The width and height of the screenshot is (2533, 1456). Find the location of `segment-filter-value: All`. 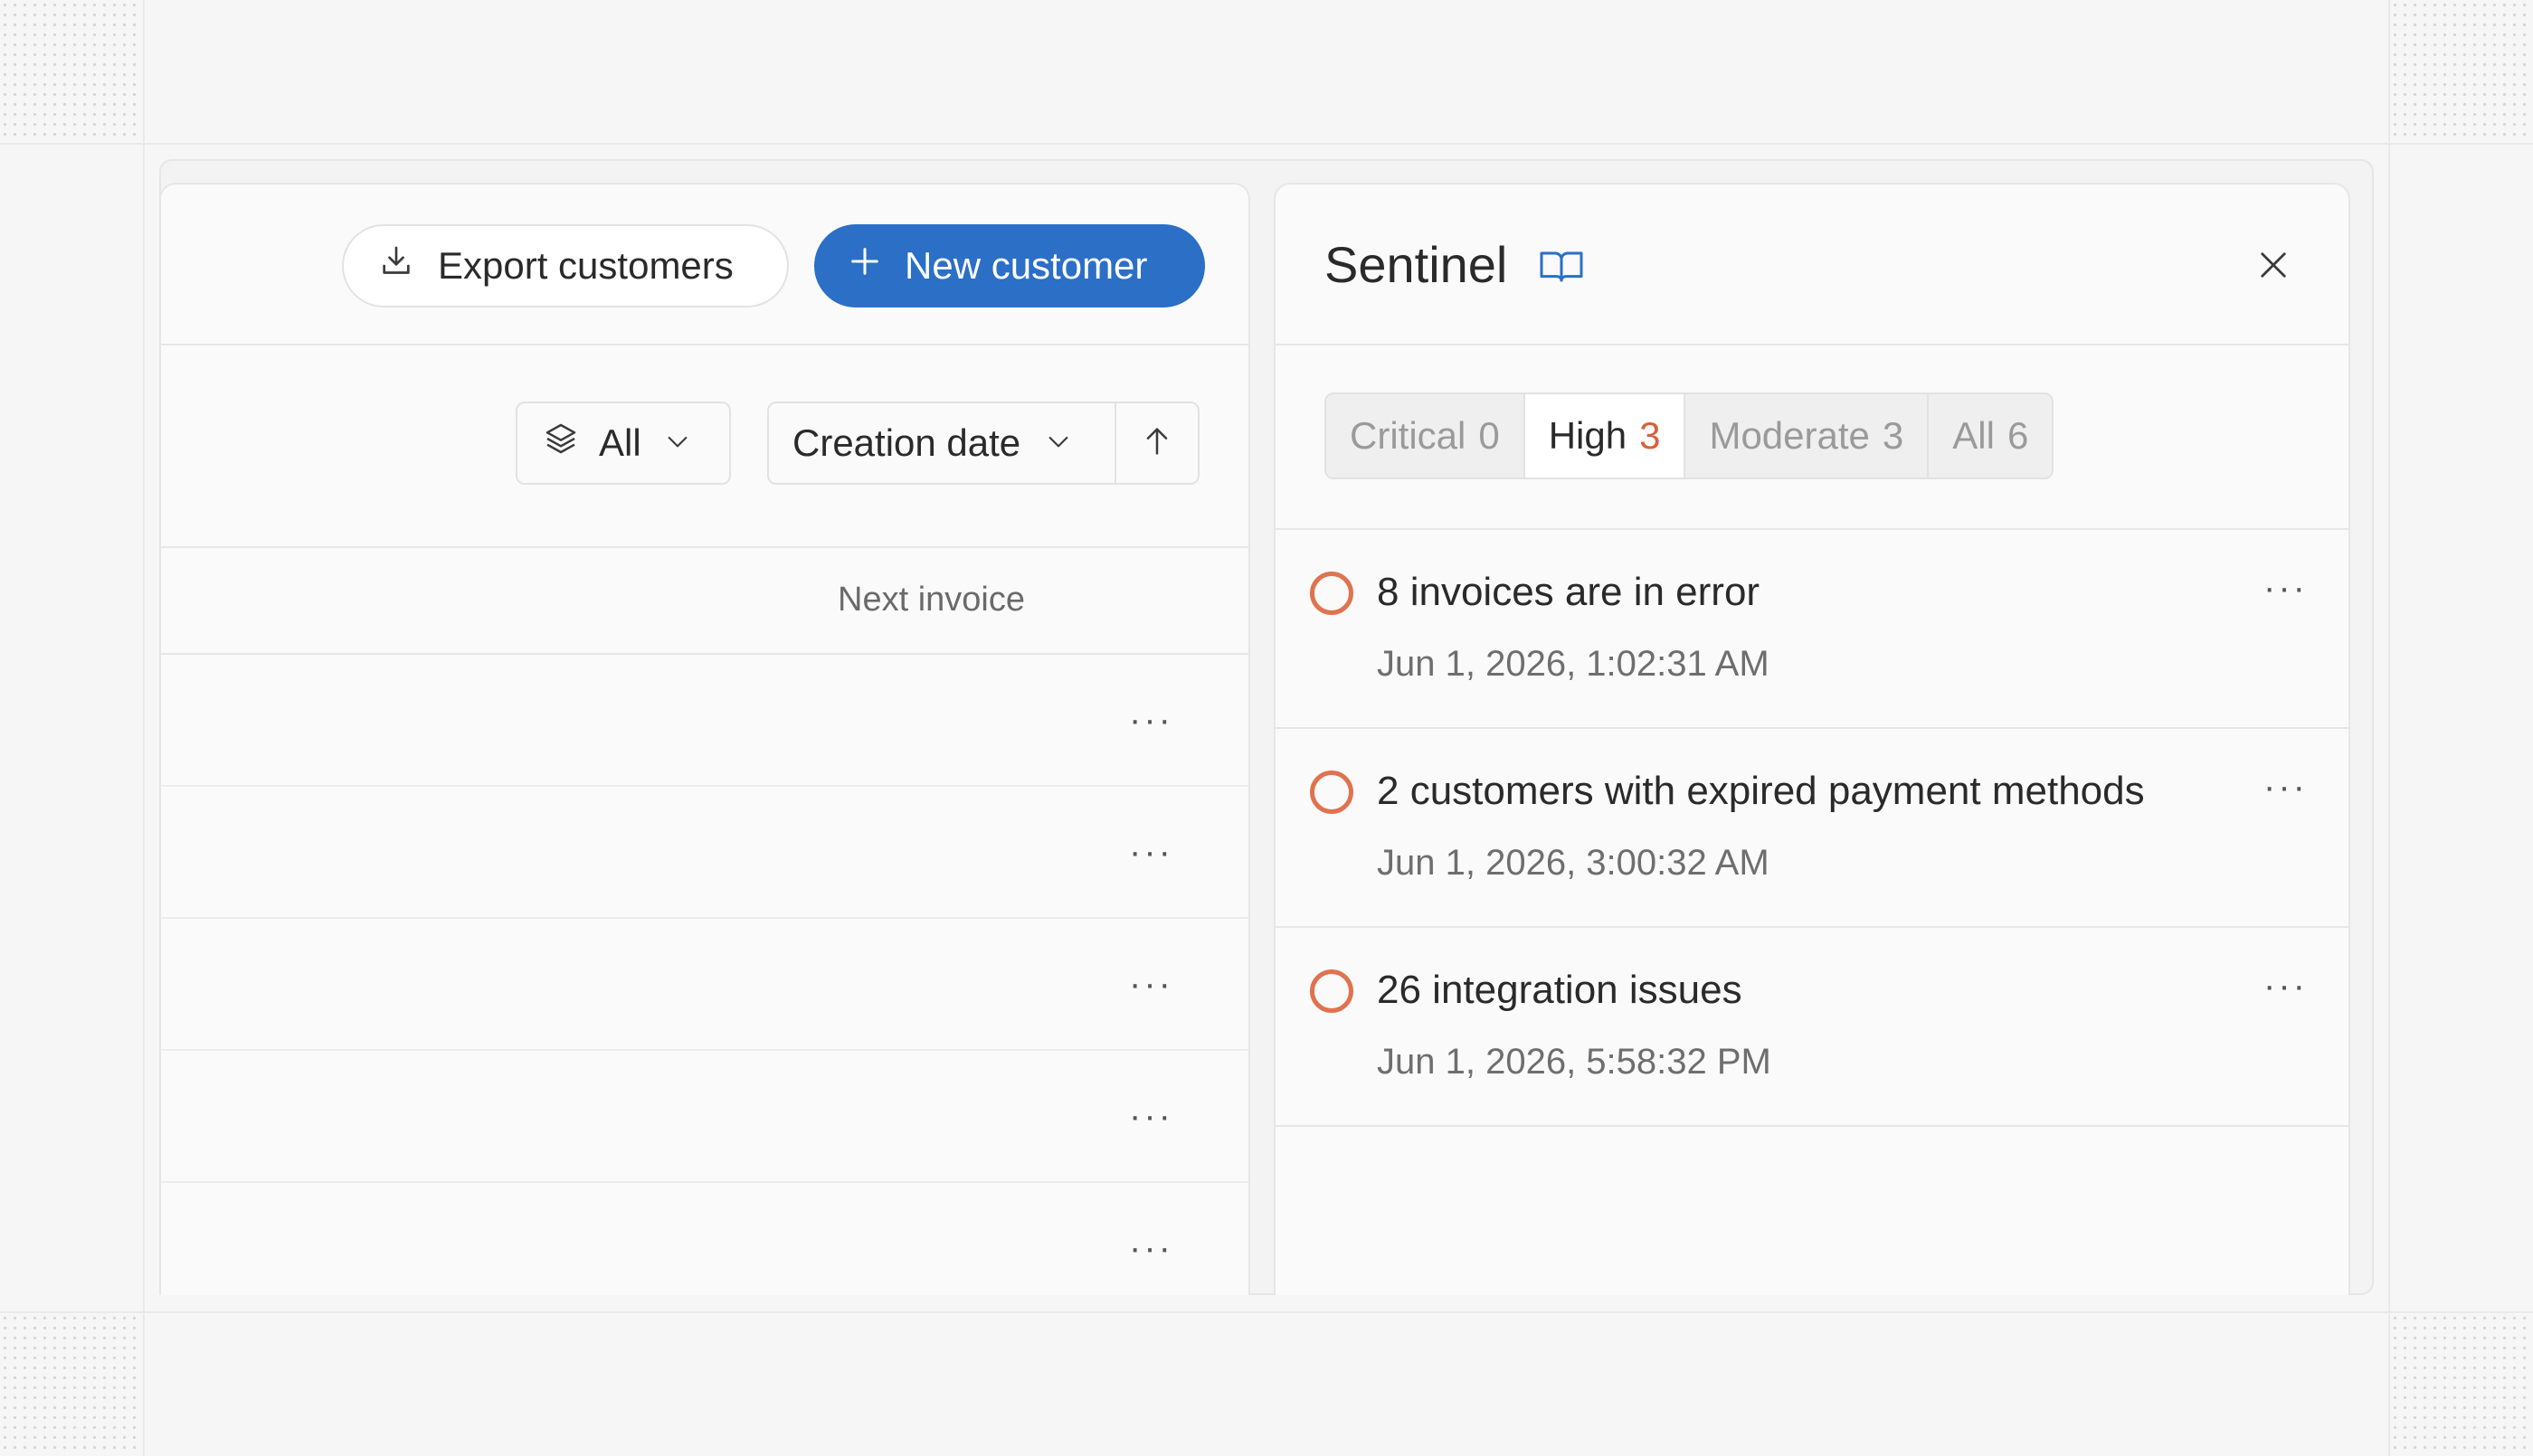

segment-filter-value: All is located at coordinates (620, 442).